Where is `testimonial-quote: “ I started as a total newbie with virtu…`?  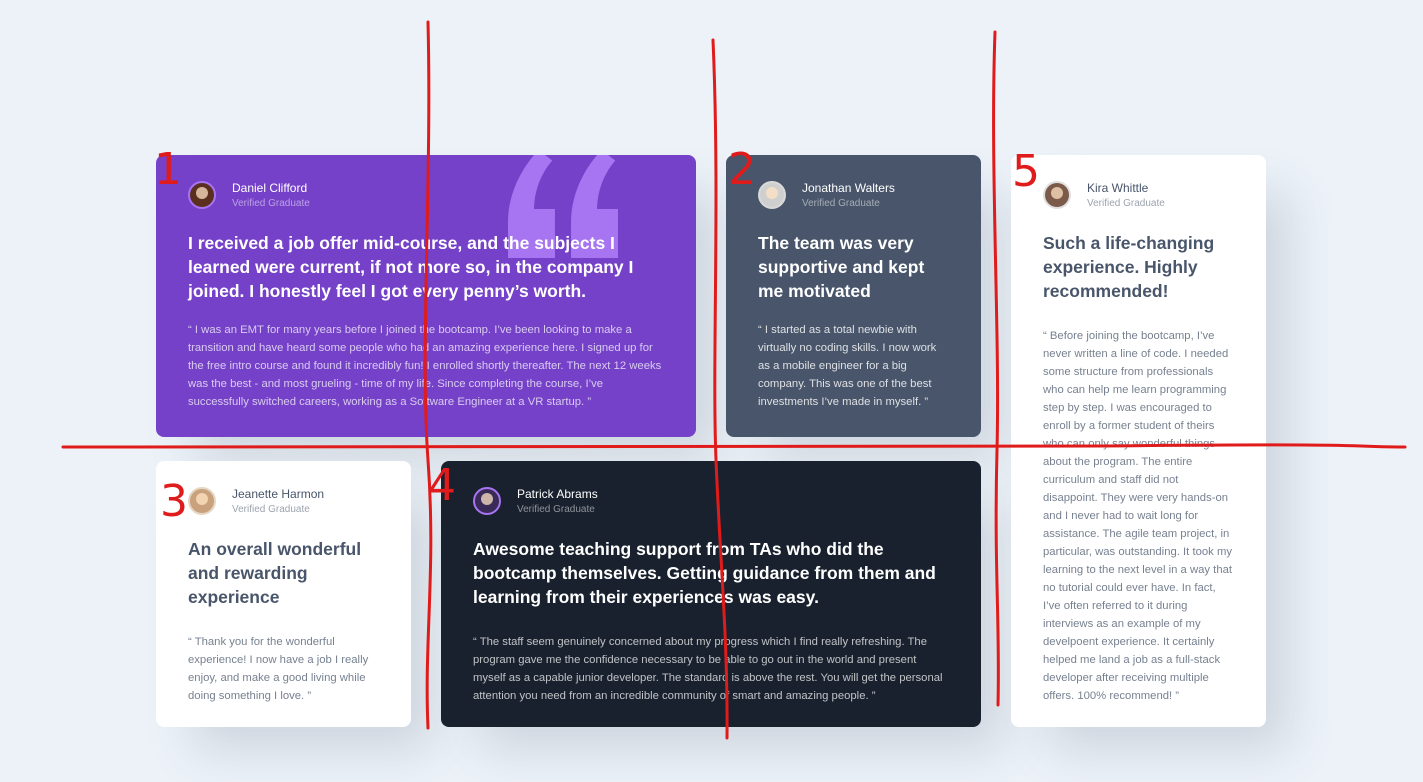
testimonial-quote: “ I started as a total newbie with virtu… is located at coordinates (847, 366).